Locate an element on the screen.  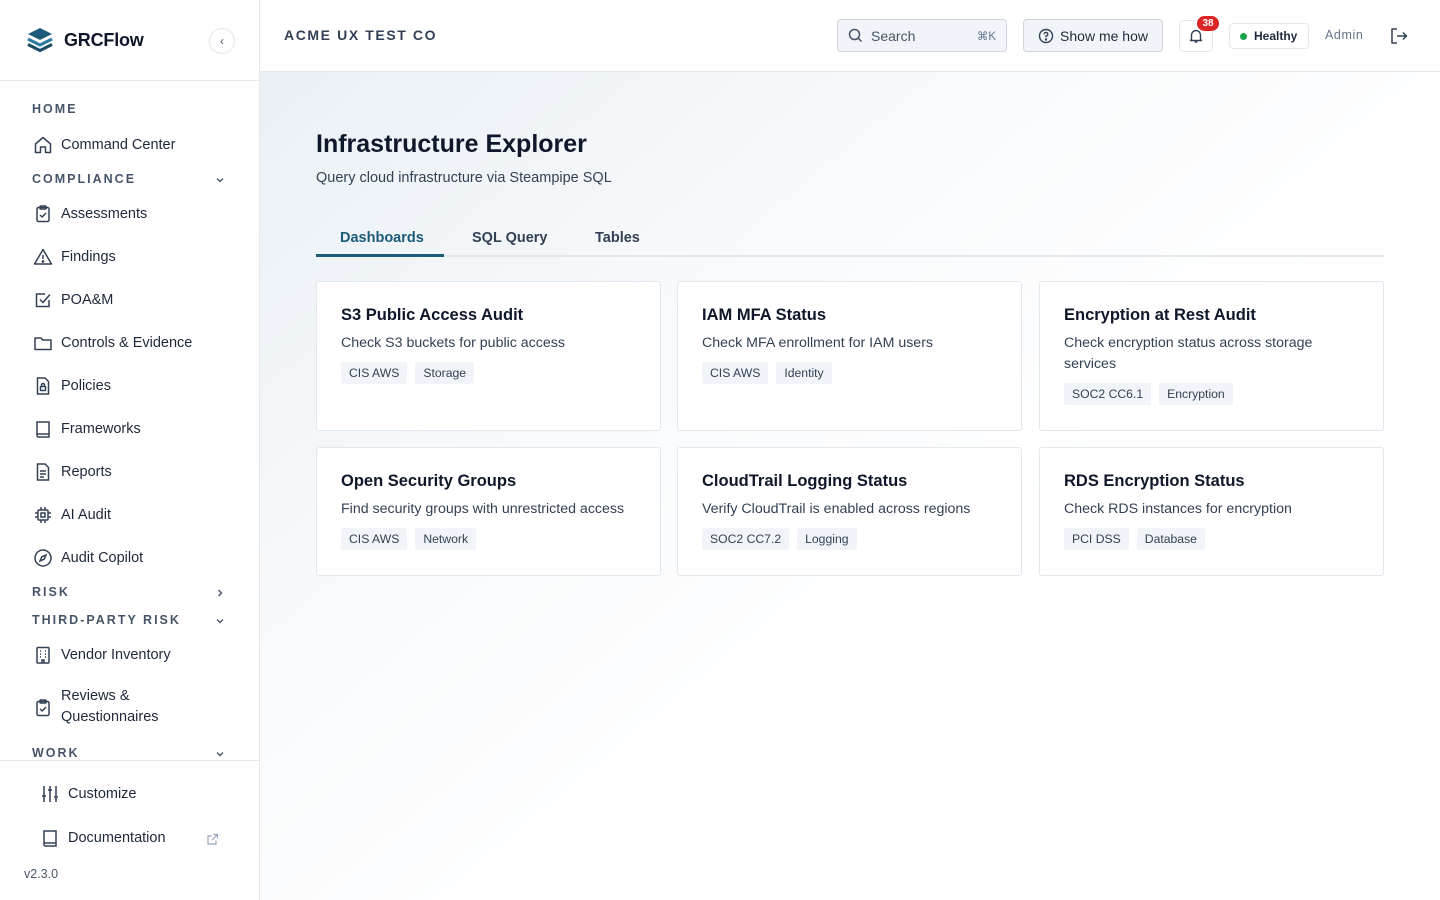
sidebar-item-policies: Policies is located at coordinates (71, 385).